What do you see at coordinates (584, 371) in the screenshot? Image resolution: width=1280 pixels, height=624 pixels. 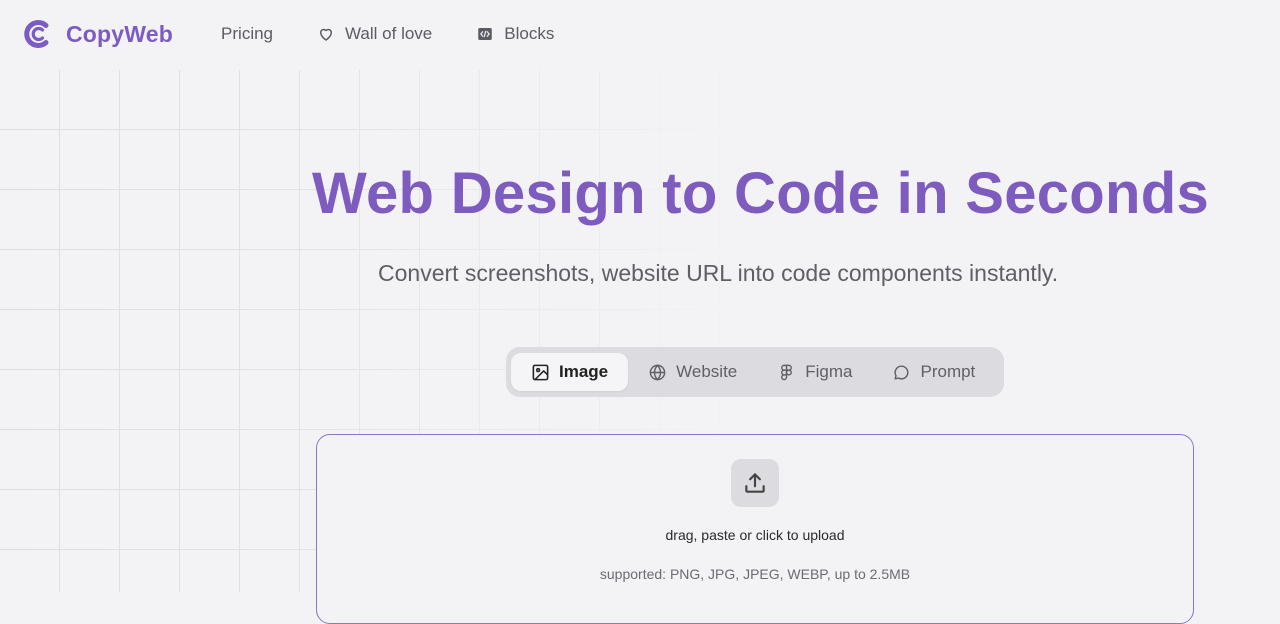 I see `tab-image-label: Image` at bounding box center [584, 371].